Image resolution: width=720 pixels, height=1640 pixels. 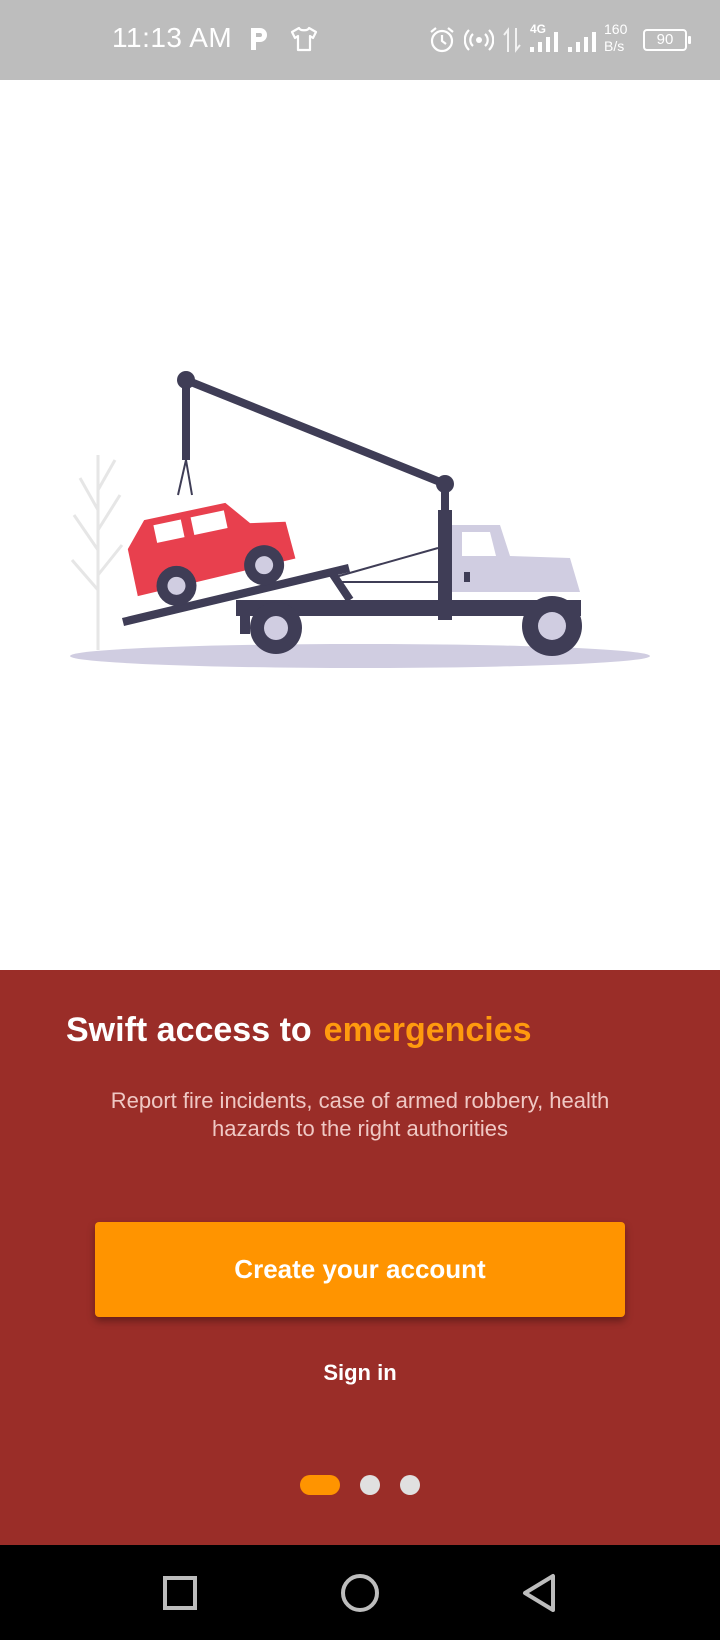 I want to click on home-button, so click(x=360, y=1593).